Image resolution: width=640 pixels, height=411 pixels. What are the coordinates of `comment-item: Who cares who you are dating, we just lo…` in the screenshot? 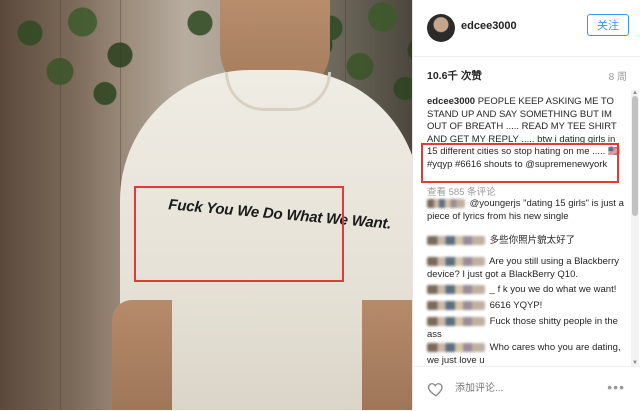 It's located at (526, 354).